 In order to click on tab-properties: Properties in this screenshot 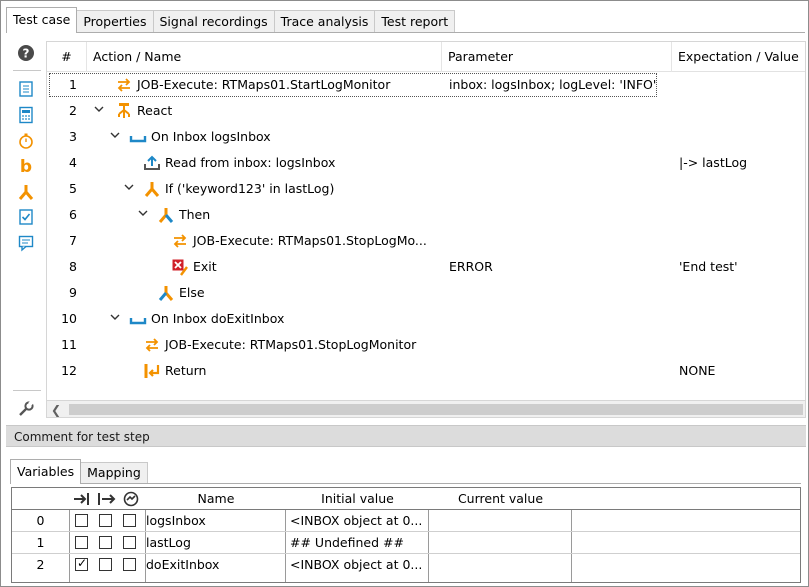, I will do `click(115, 21)`.